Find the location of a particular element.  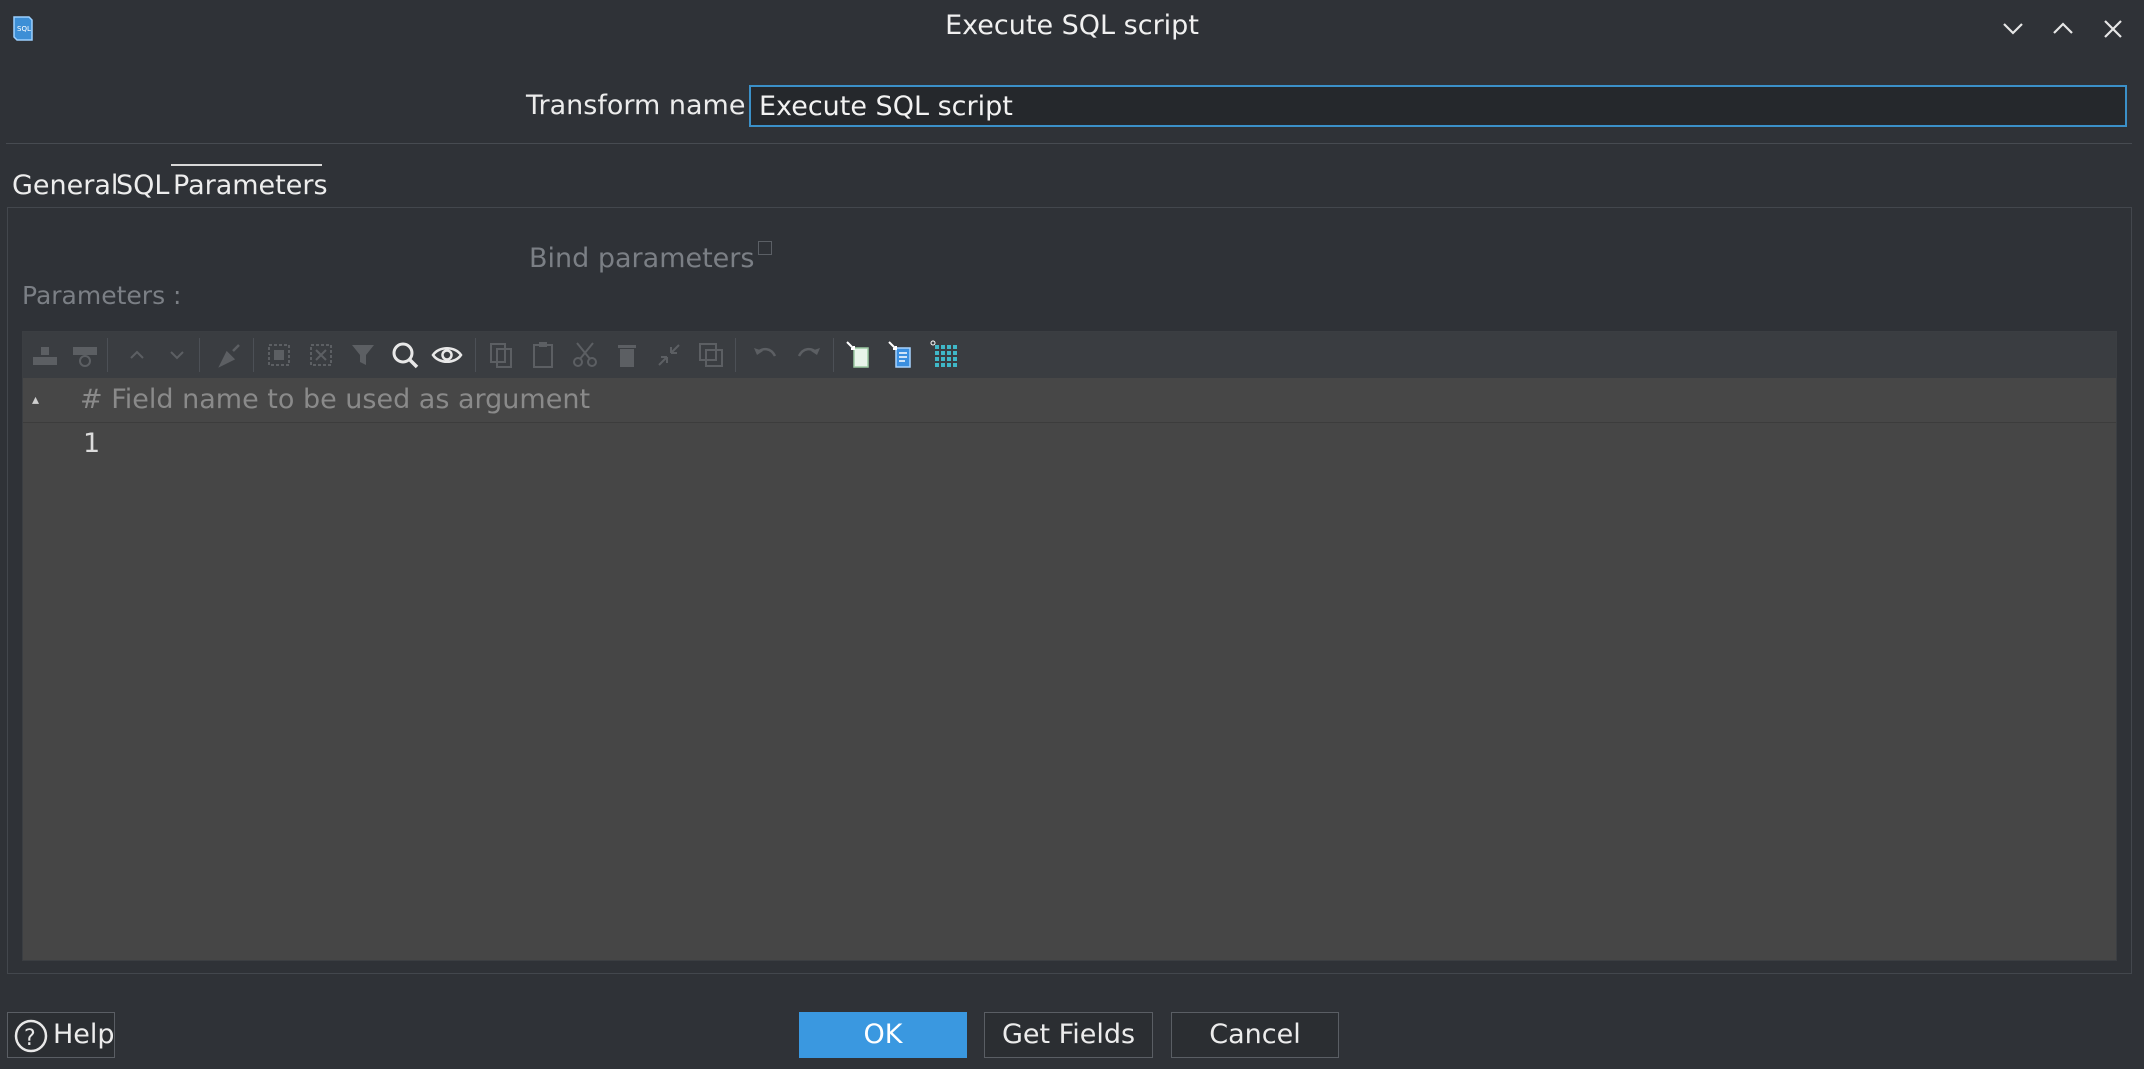

ok-button: OK is located at coordinates (883, 1035).